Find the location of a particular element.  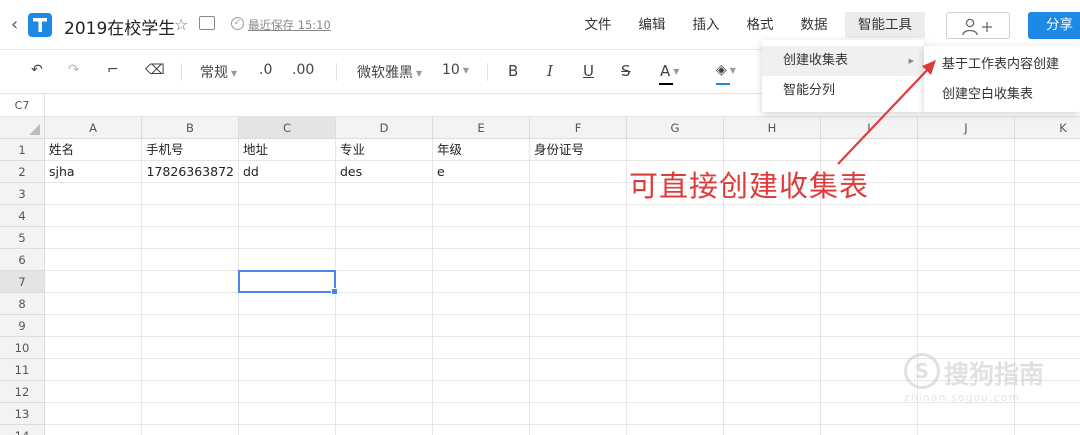

menu-edit: 编辑 is located at coordinates (652, 25).